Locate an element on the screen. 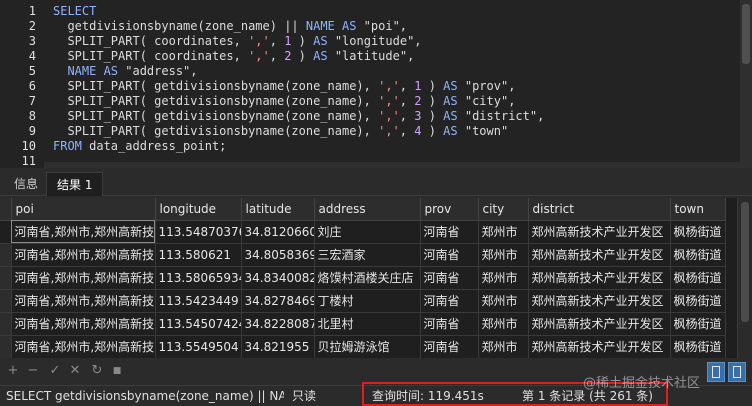 This screenshot has width=752, height=406. line-number: 1 is located at coordinates (32, 11).